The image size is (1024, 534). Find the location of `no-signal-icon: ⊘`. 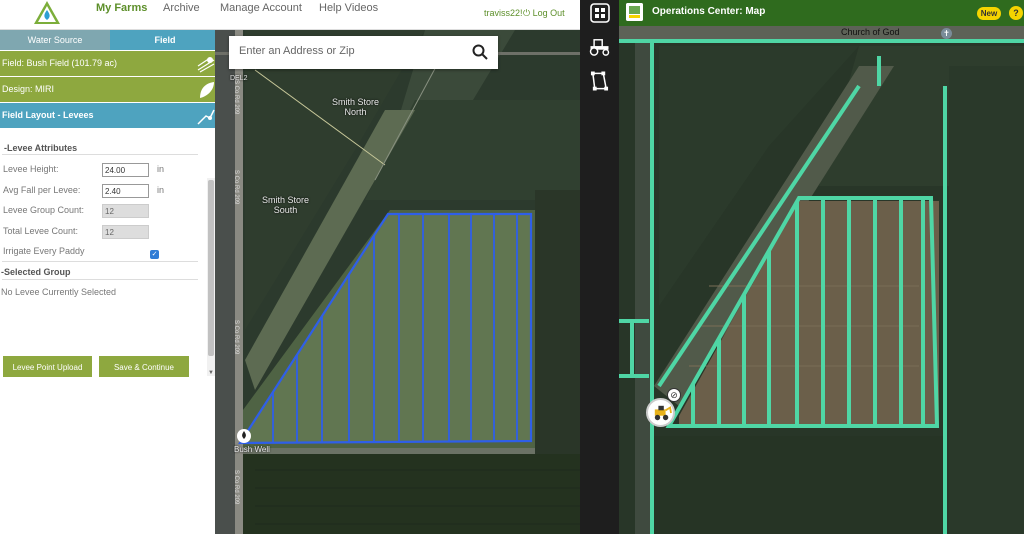

no-signal-icon: ⊘ is located at coordinates (674, 395).